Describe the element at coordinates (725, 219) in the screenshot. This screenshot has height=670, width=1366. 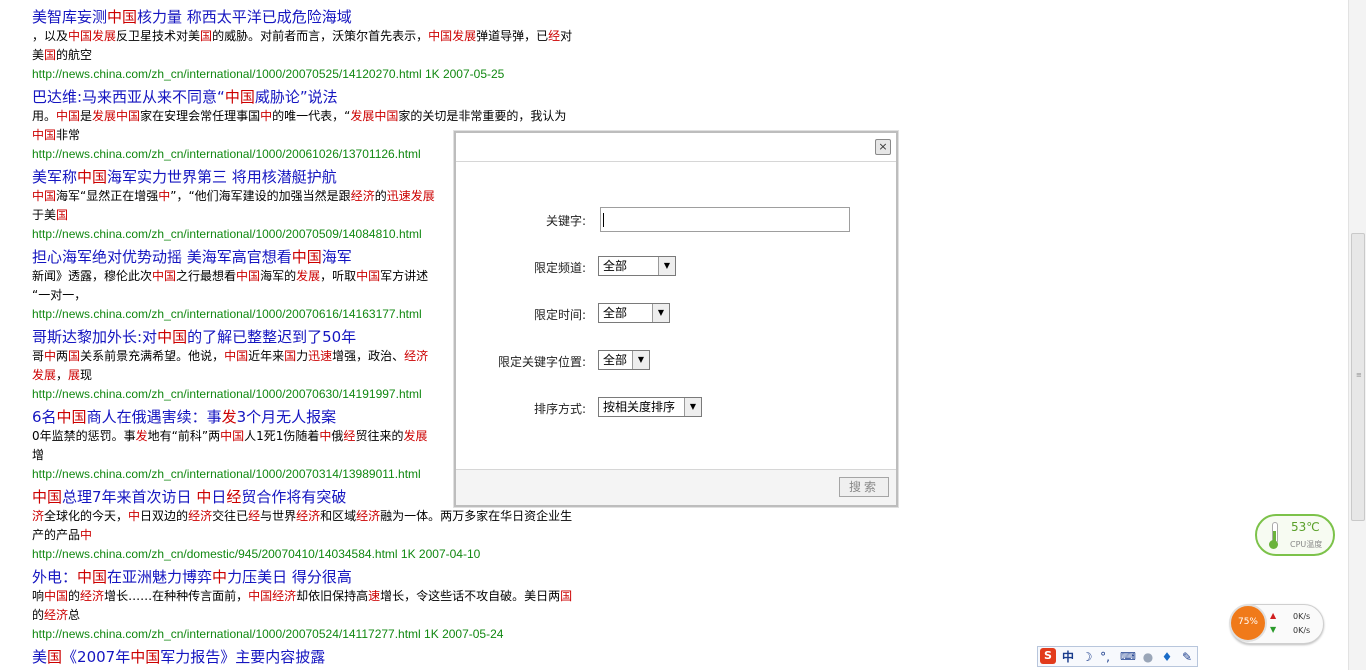
I see `keyword-input` at that location.